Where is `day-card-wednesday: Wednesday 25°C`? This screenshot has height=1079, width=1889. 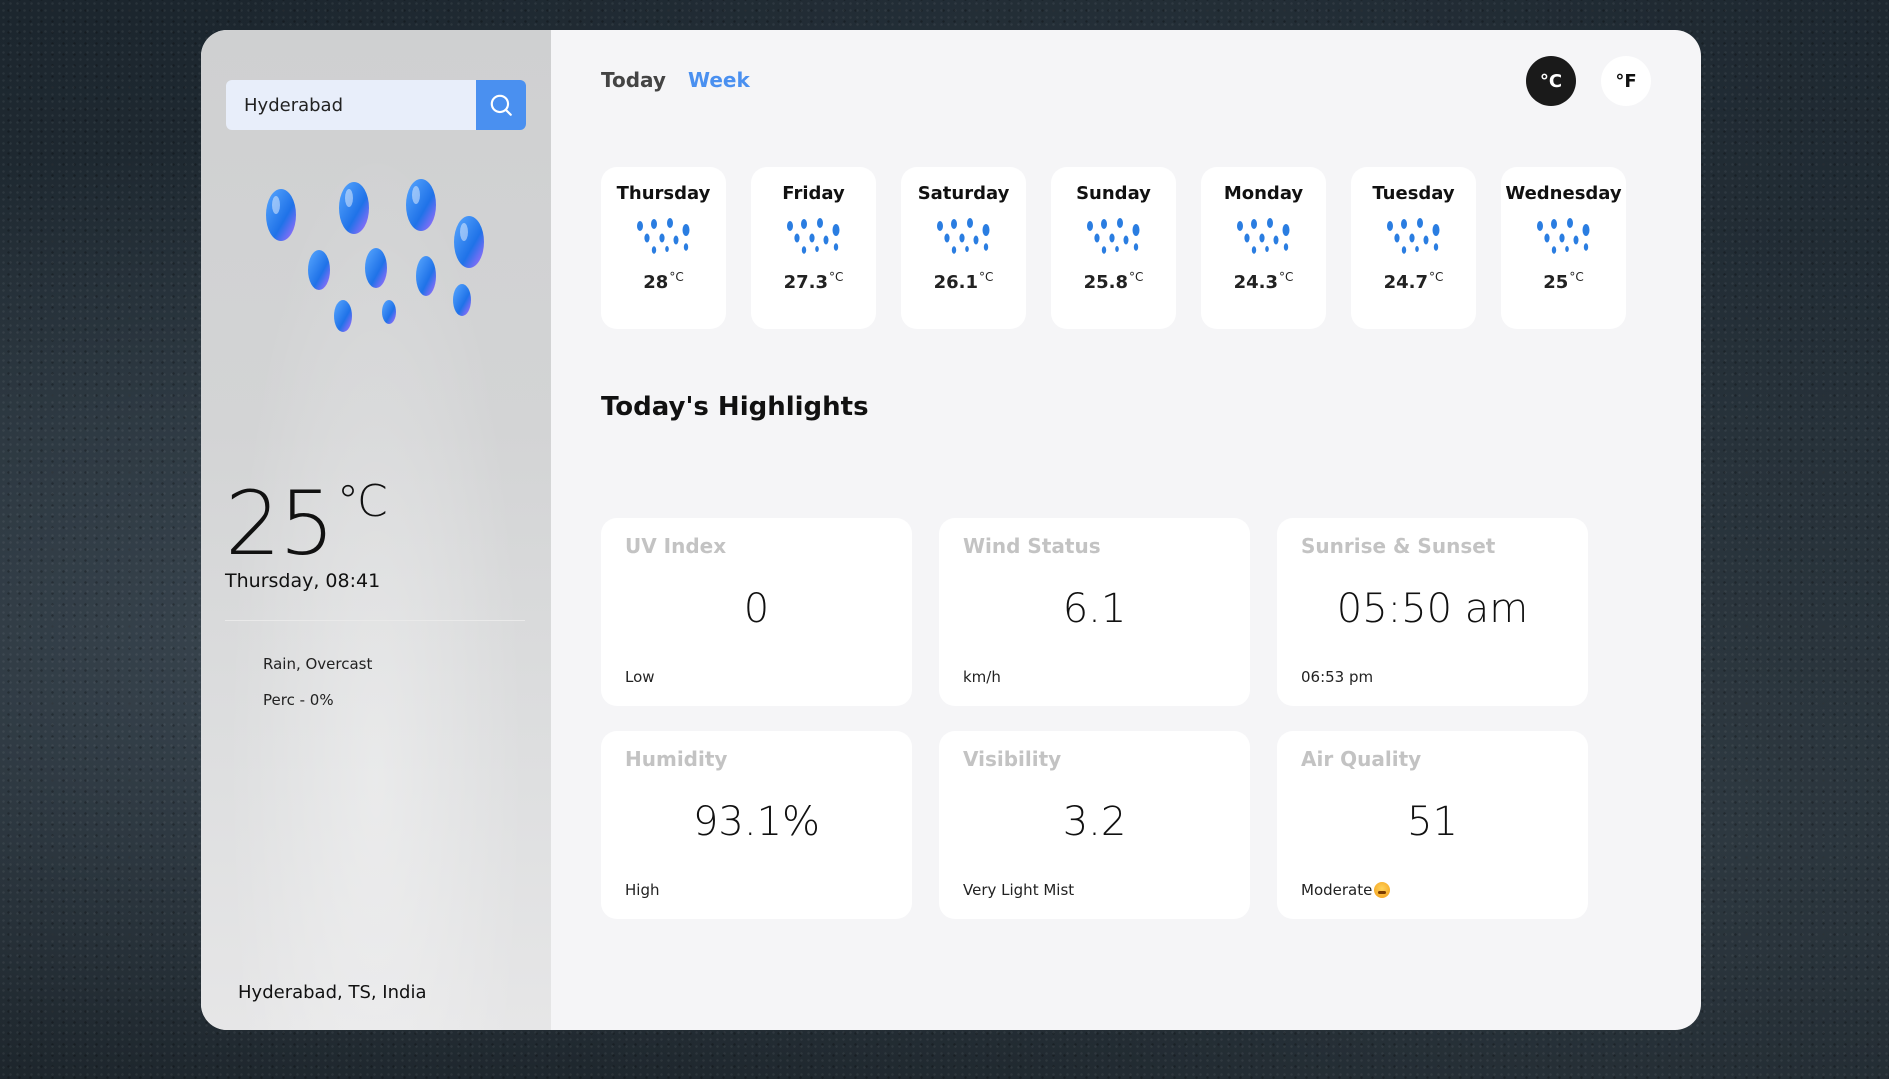 day-card-wednesday: Wednesday 25°C is located at coordinates (1563, 248).